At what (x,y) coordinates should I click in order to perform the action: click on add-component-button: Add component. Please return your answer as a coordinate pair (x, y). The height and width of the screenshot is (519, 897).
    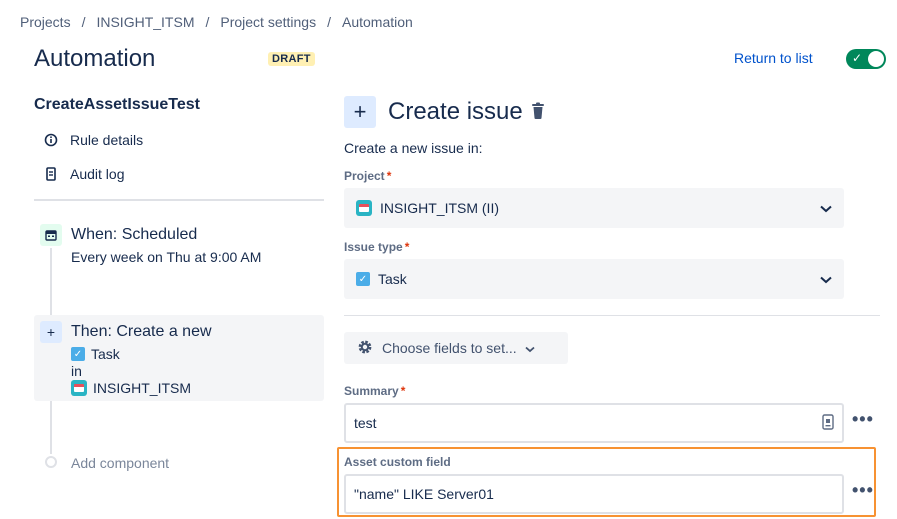
    Looking at the image, I should click on (120, 463).